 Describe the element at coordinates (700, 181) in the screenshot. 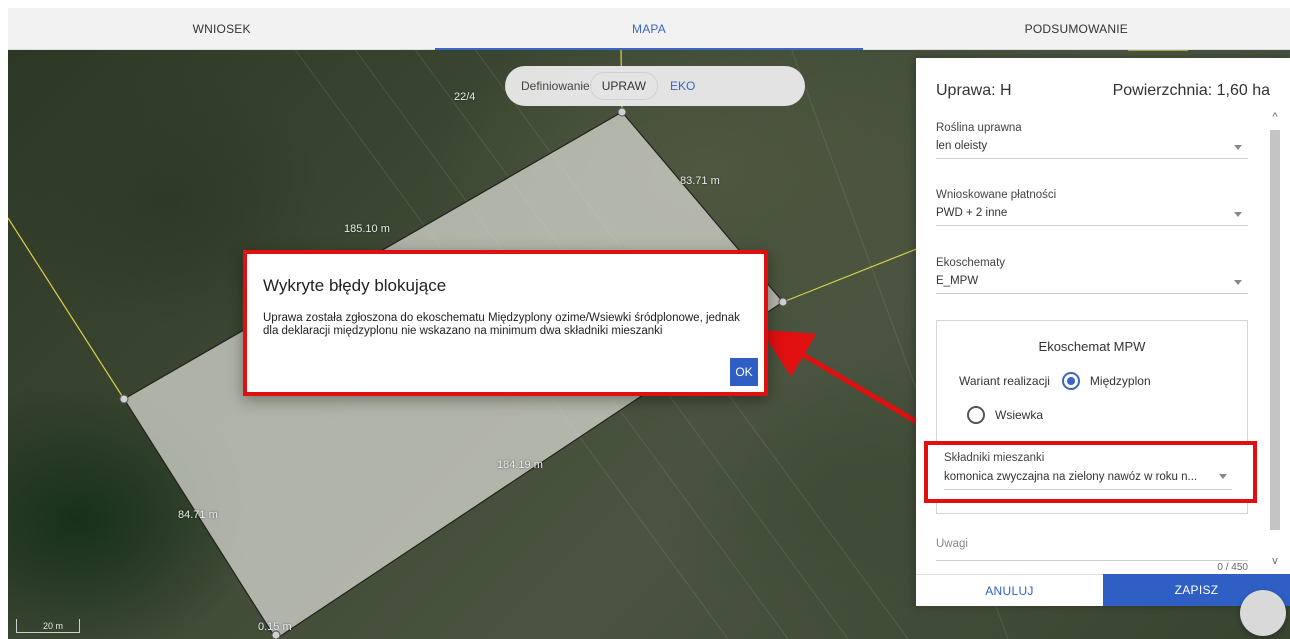

I see `dimension-label: 83.71 m` at that location.